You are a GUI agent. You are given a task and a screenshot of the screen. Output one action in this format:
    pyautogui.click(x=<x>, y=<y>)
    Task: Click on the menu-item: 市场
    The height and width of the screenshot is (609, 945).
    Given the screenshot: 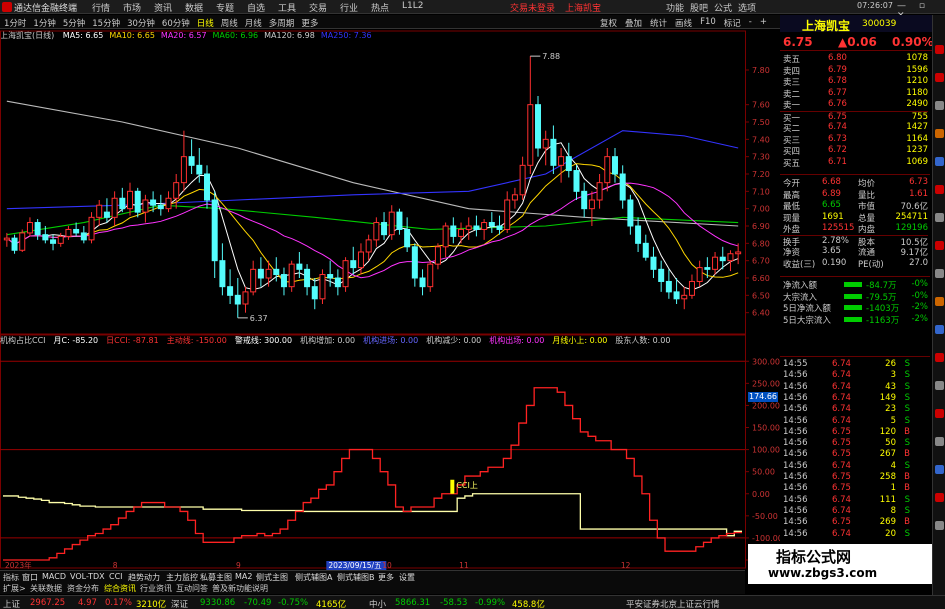 What is the action you would take?
    pyautogui.click(x=138, y=7)
    